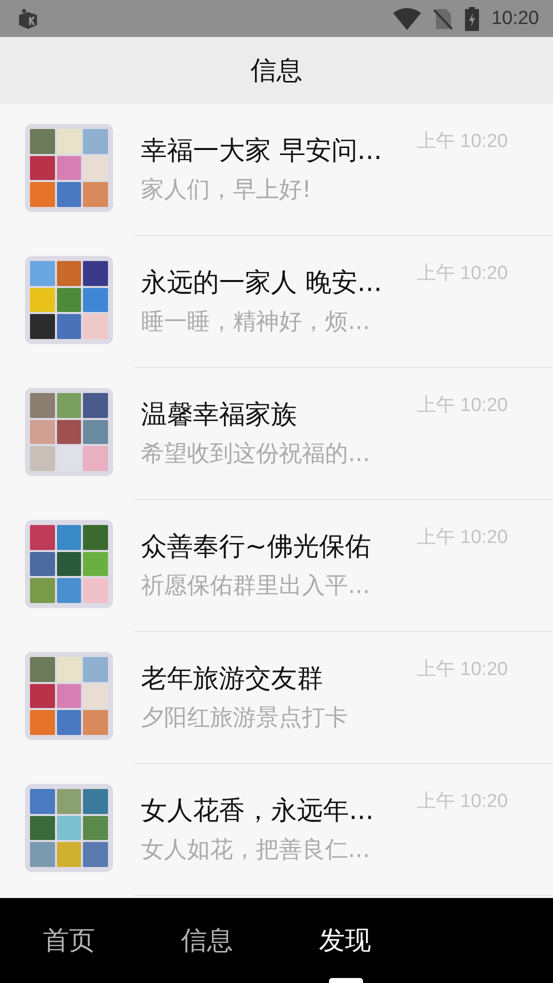 This screenshot has height=983, width=553. Describe the element at coordinates (345, 940) in the screenshot. I see `nav-tab: 发现` at that location.